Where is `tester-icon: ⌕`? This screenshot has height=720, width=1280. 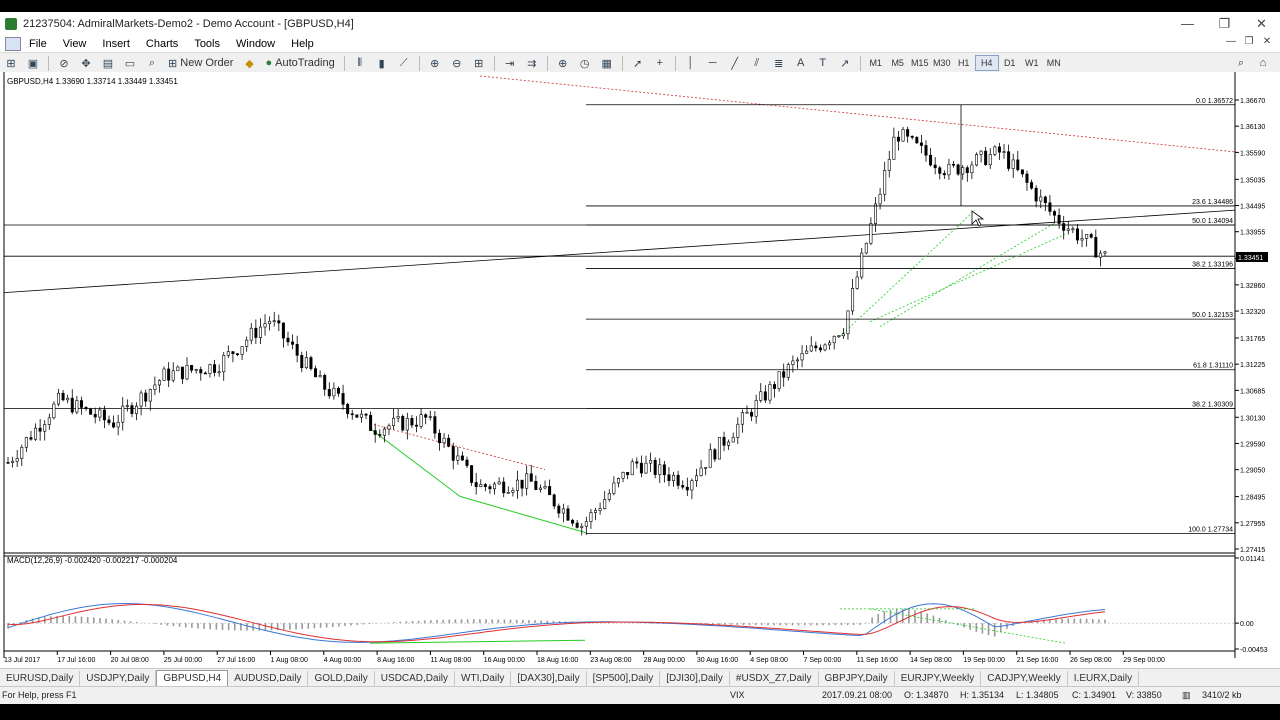
tester-icon: ⌕ is located at coordinates (152, 63).